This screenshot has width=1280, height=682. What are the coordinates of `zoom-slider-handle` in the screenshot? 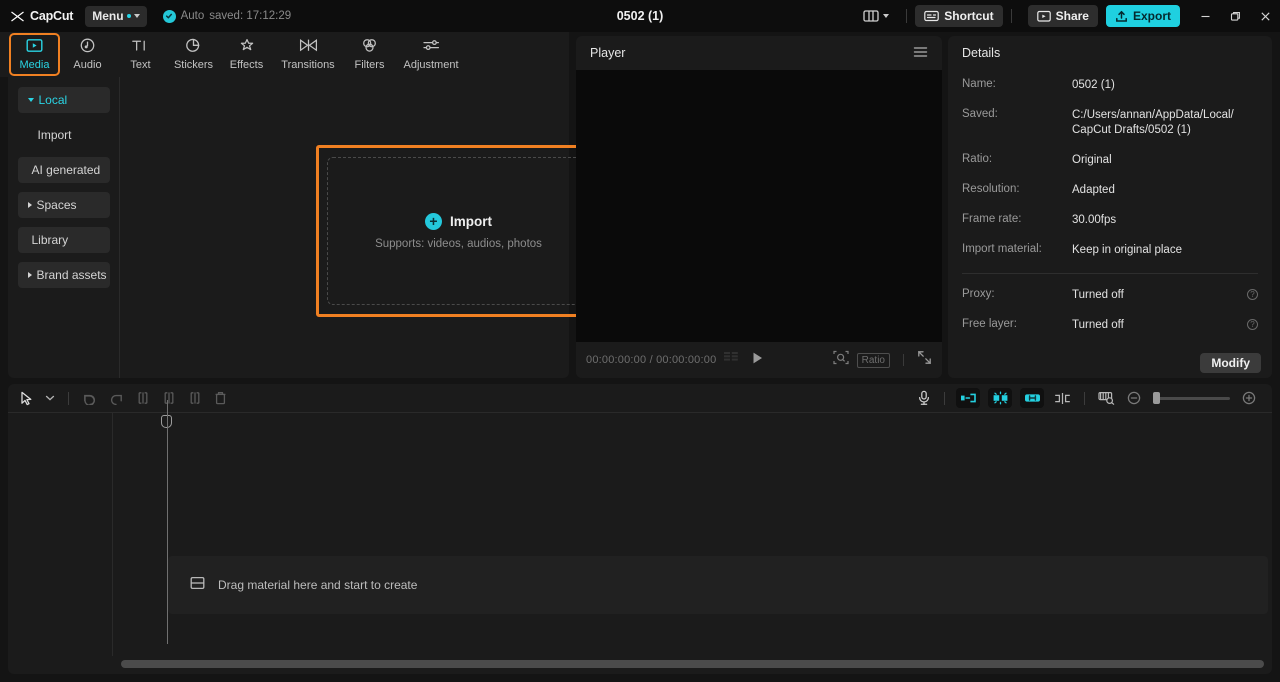 It's located at (1156, 398).